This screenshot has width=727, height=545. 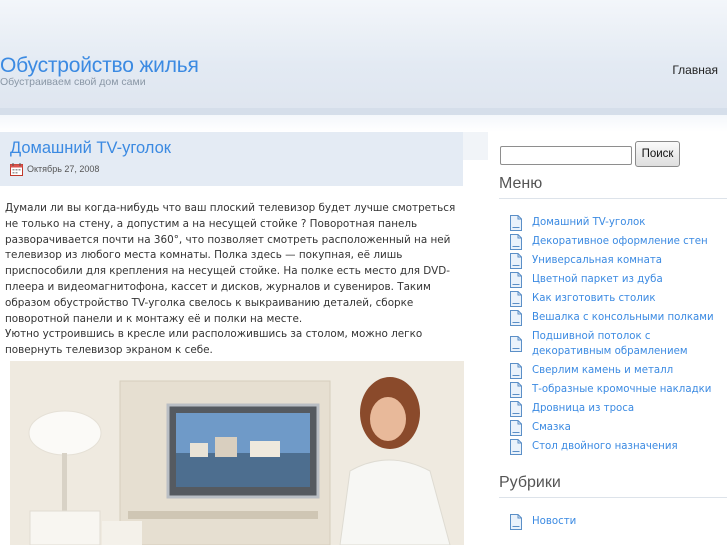 I want to click on menu-widget-title: Меню, so click(x=521, y=183).